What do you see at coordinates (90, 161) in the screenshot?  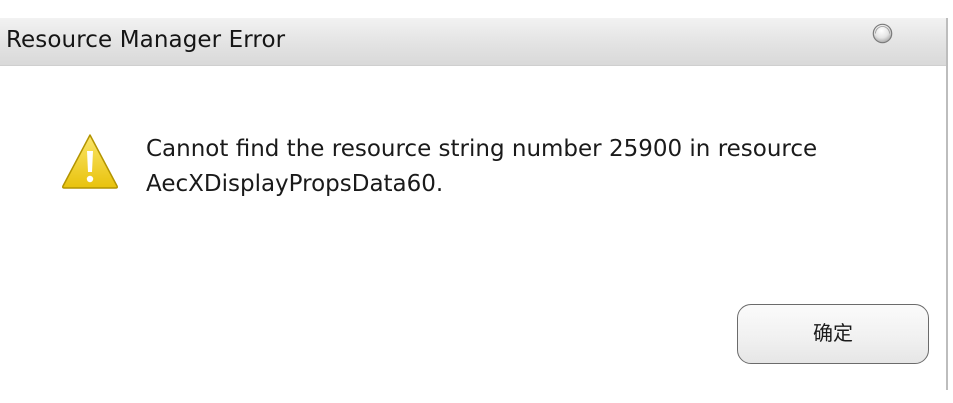 I see `warning-icon` at bounding box center [90, 161].